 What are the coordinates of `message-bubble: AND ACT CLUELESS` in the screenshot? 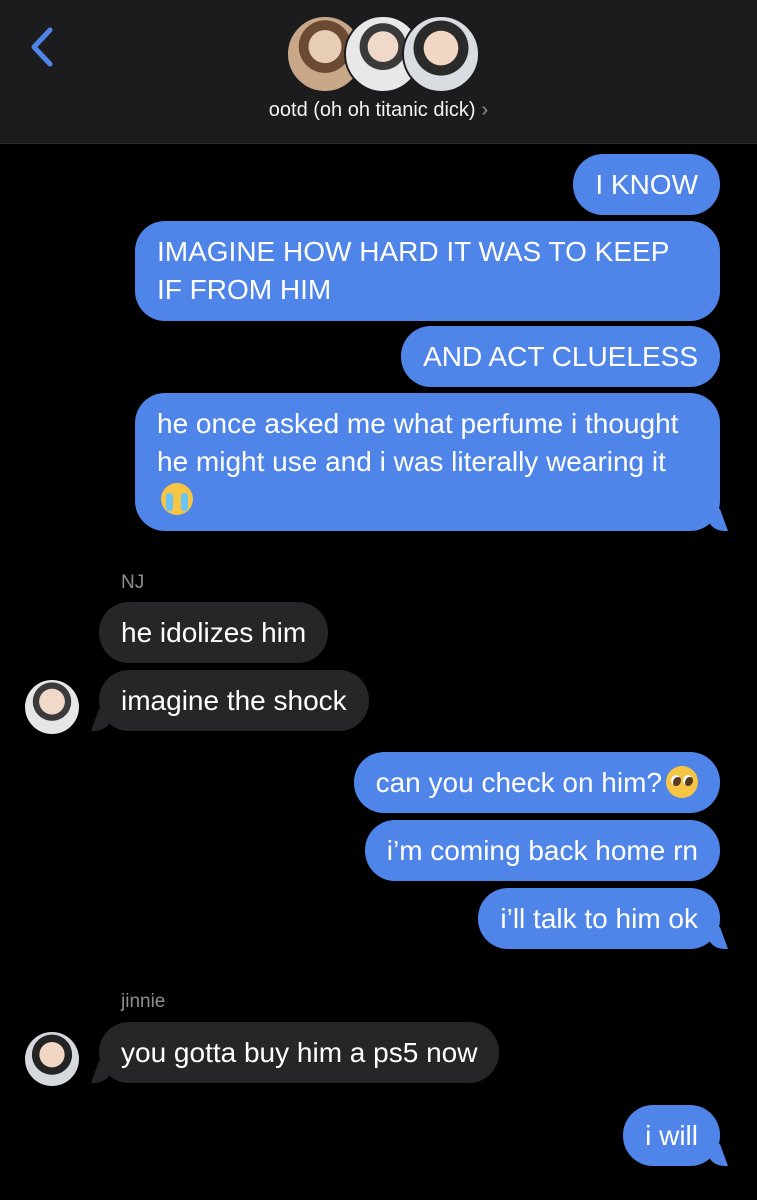 It's located at (560, 356).